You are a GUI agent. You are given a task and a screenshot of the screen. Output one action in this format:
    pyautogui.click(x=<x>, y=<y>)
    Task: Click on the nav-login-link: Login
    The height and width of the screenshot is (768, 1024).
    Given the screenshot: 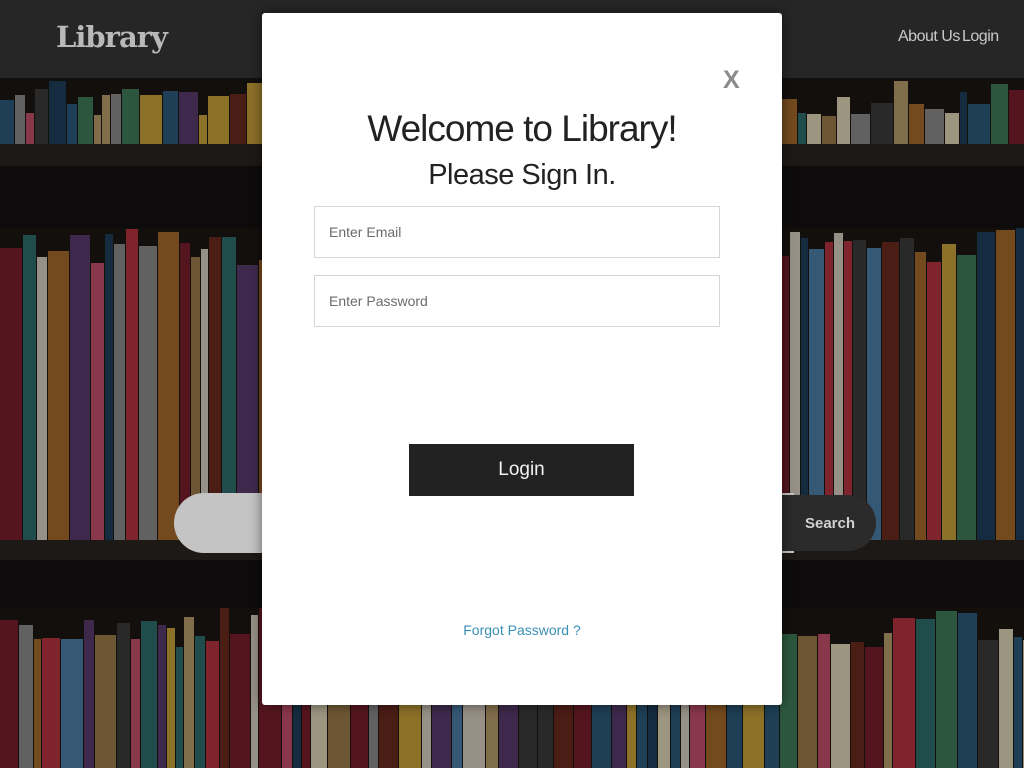 What is the action you would take?
    pyautogui.click(x=980, y=37)
    